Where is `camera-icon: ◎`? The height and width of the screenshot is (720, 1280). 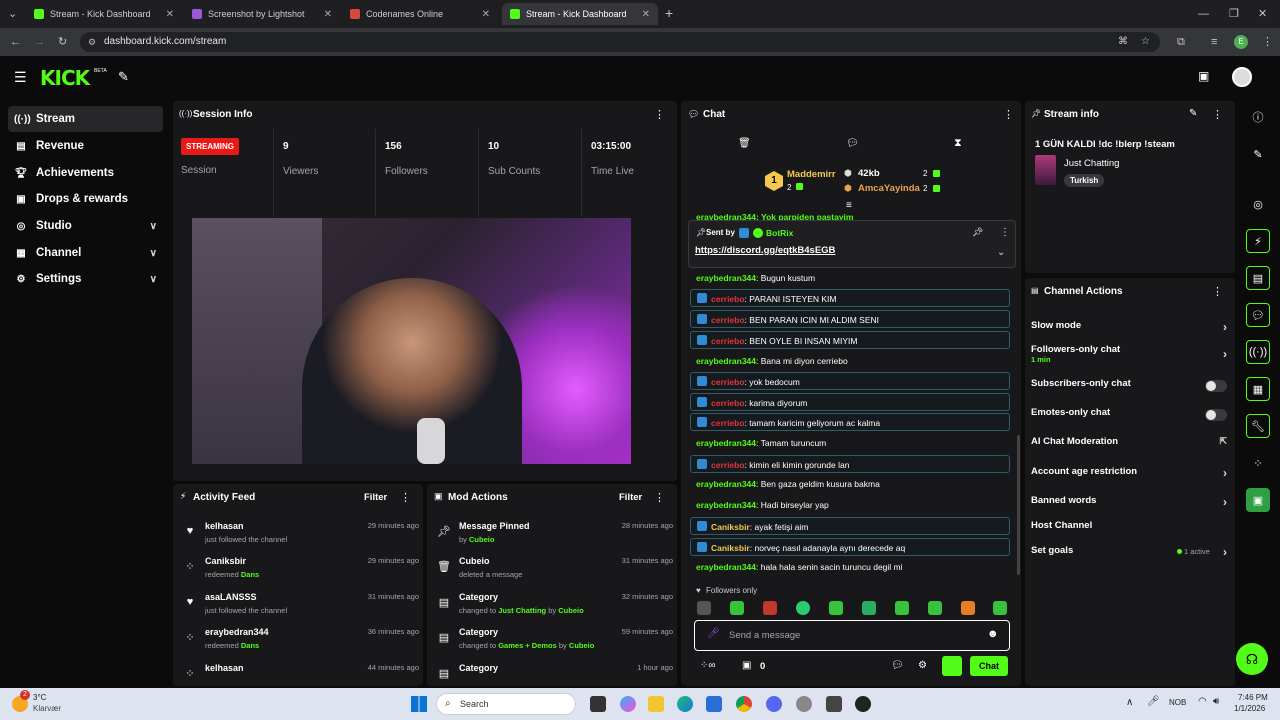
camera-icon: ◎ is located at coordinates (1258, 204).